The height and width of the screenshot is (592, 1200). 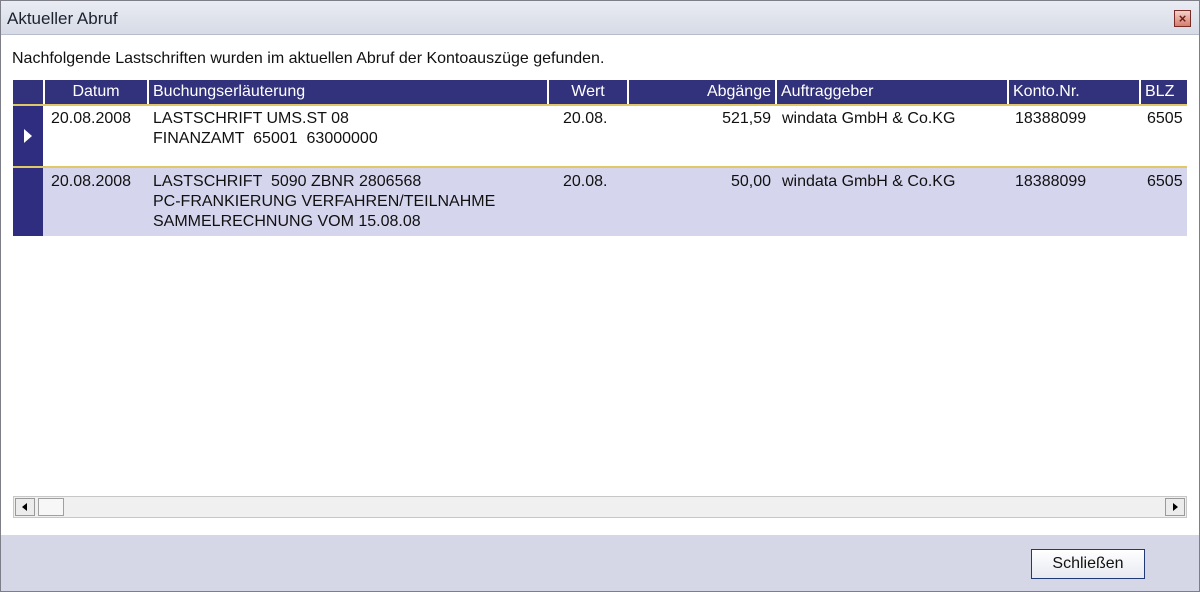 I want to click on close-icon: ×, so click(x=1182, y=18).